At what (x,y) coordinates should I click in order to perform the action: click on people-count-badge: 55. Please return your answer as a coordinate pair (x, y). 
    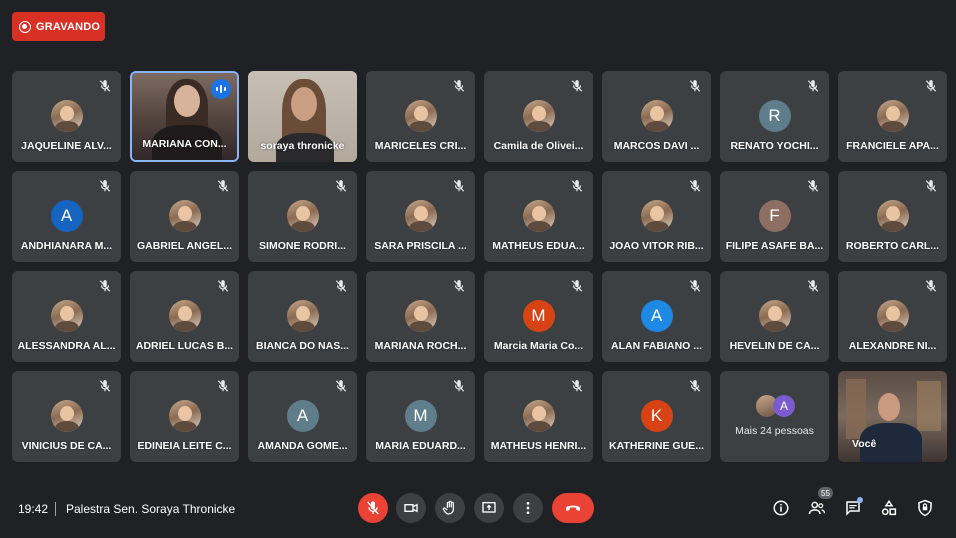
    Looking at the image, I should click on (825, 493).